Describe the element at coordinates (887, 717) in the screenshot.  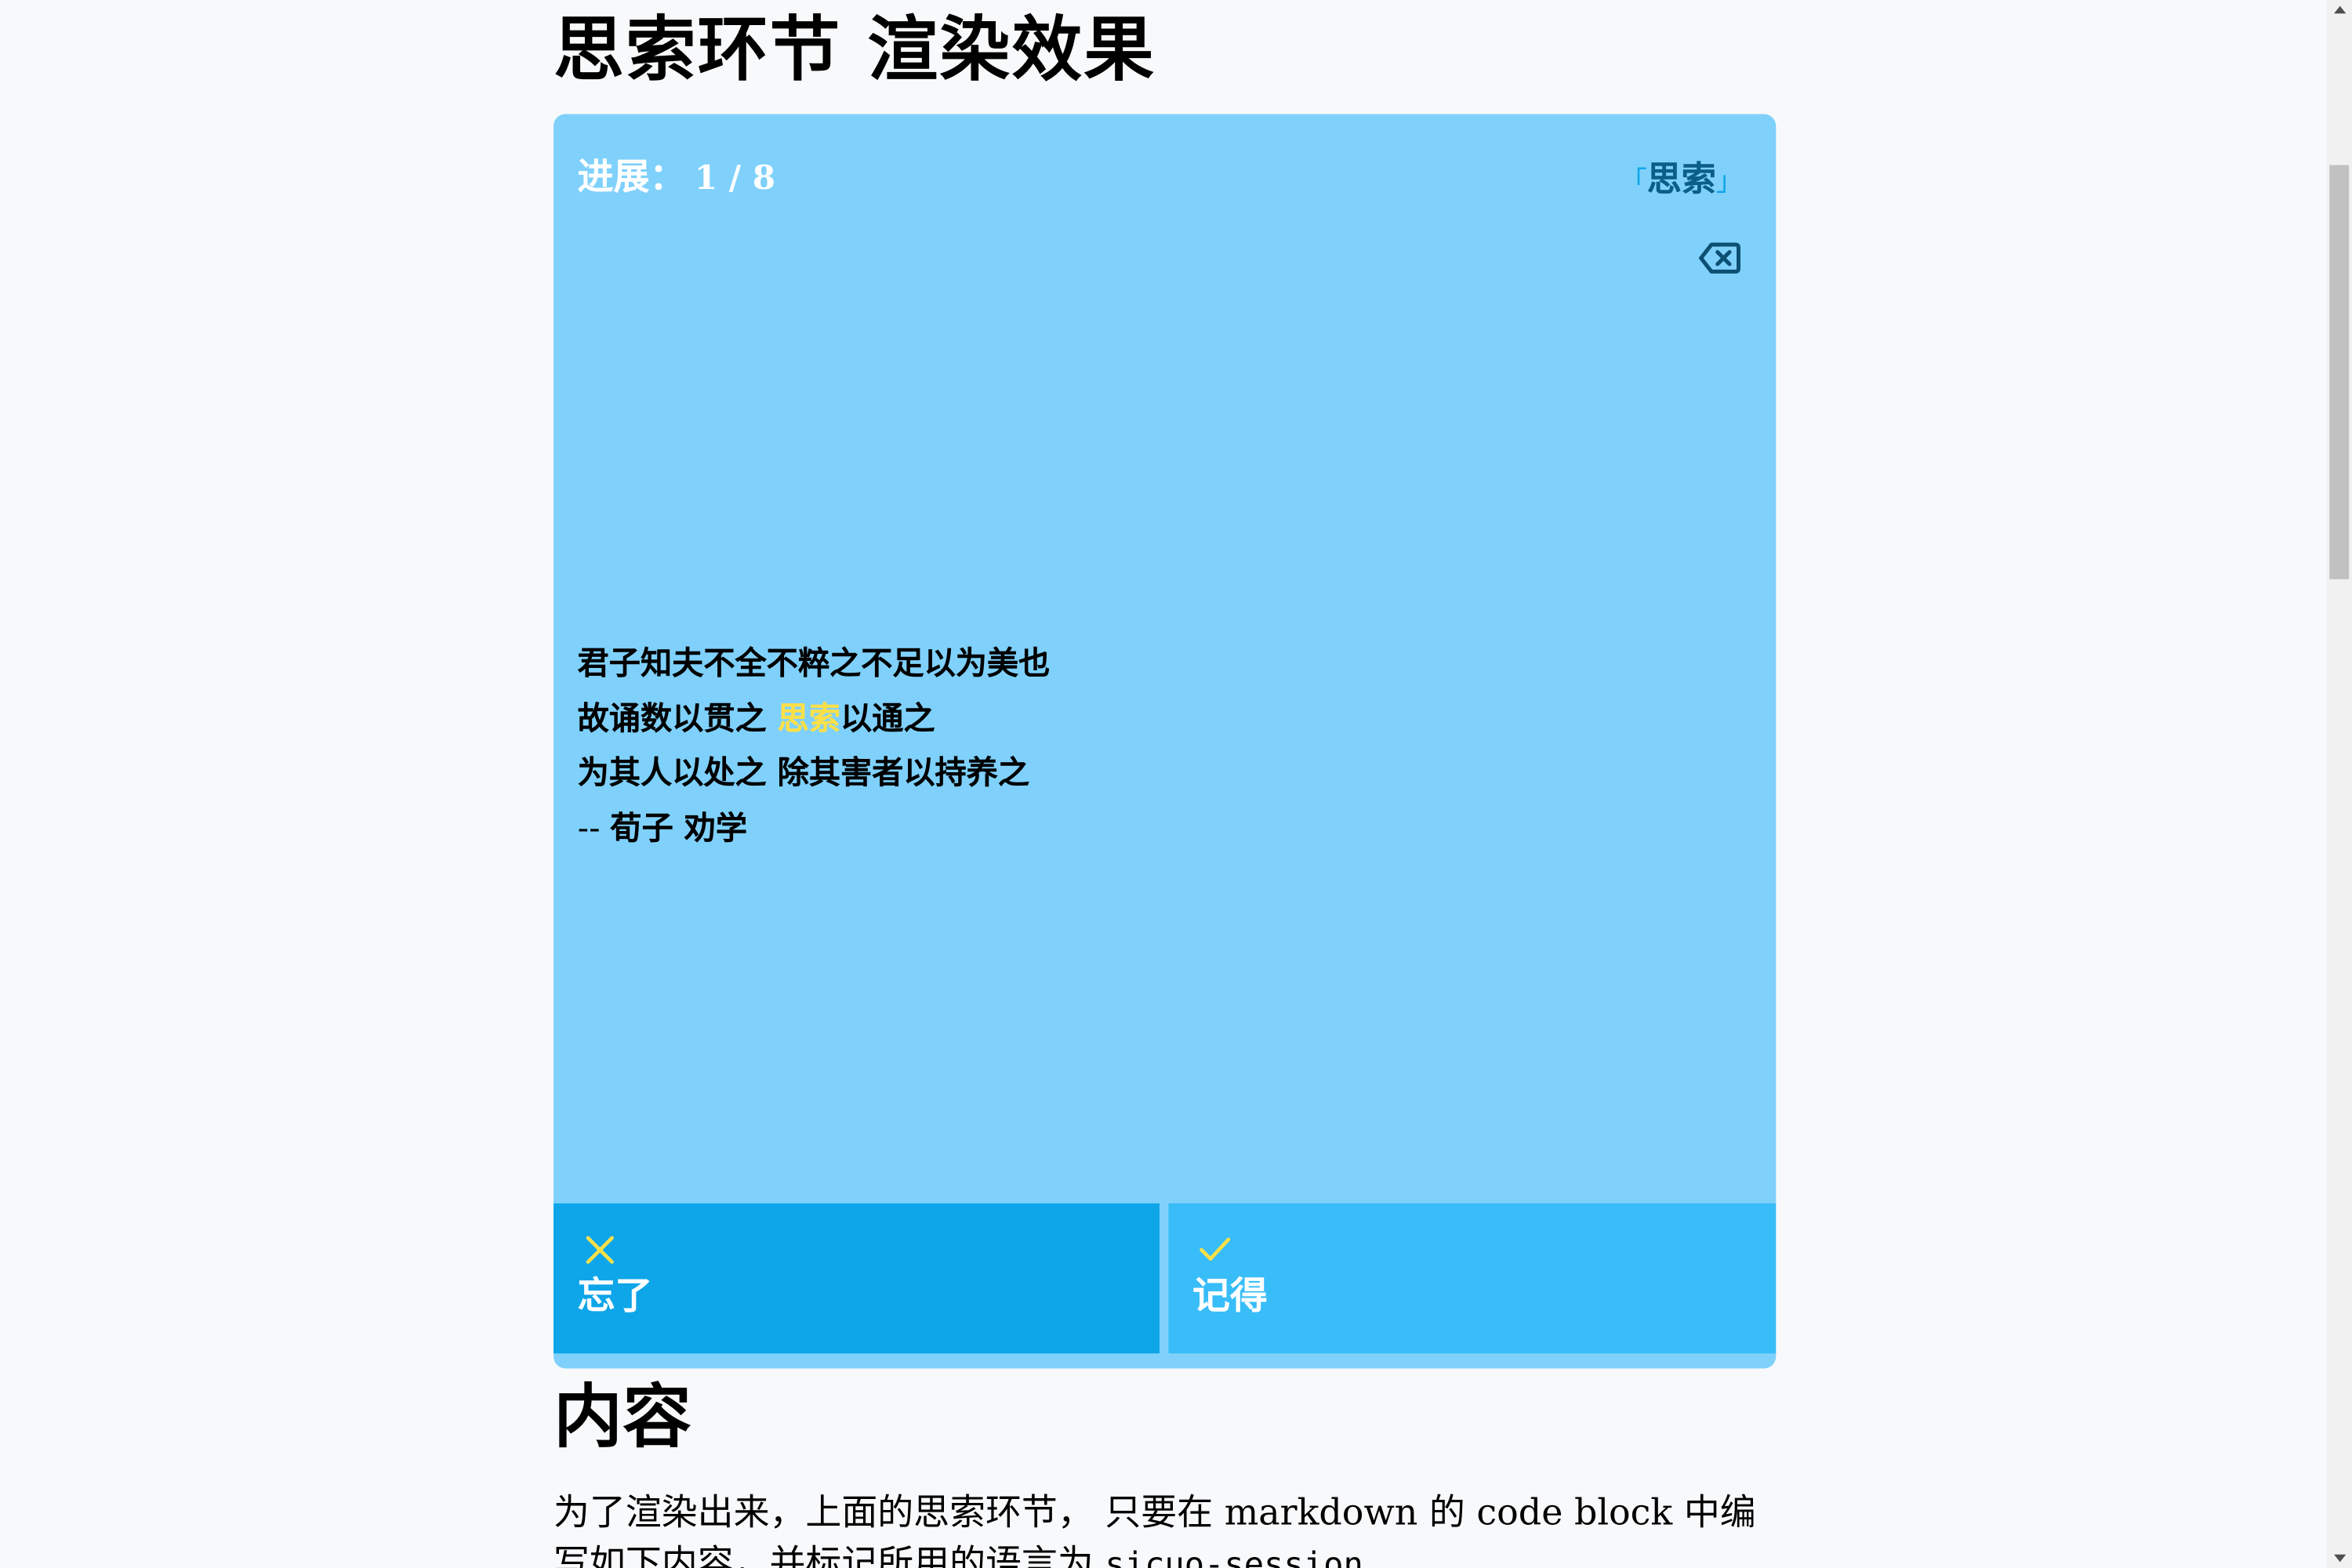
I see `content-text: 以通之` at that location.